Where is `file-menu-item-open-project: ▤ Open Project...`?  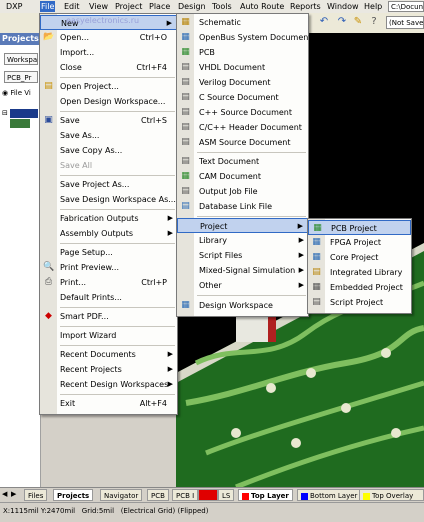 file-menu-item-open-project: ▤ Open Project... is located at coordinates (108, 86).